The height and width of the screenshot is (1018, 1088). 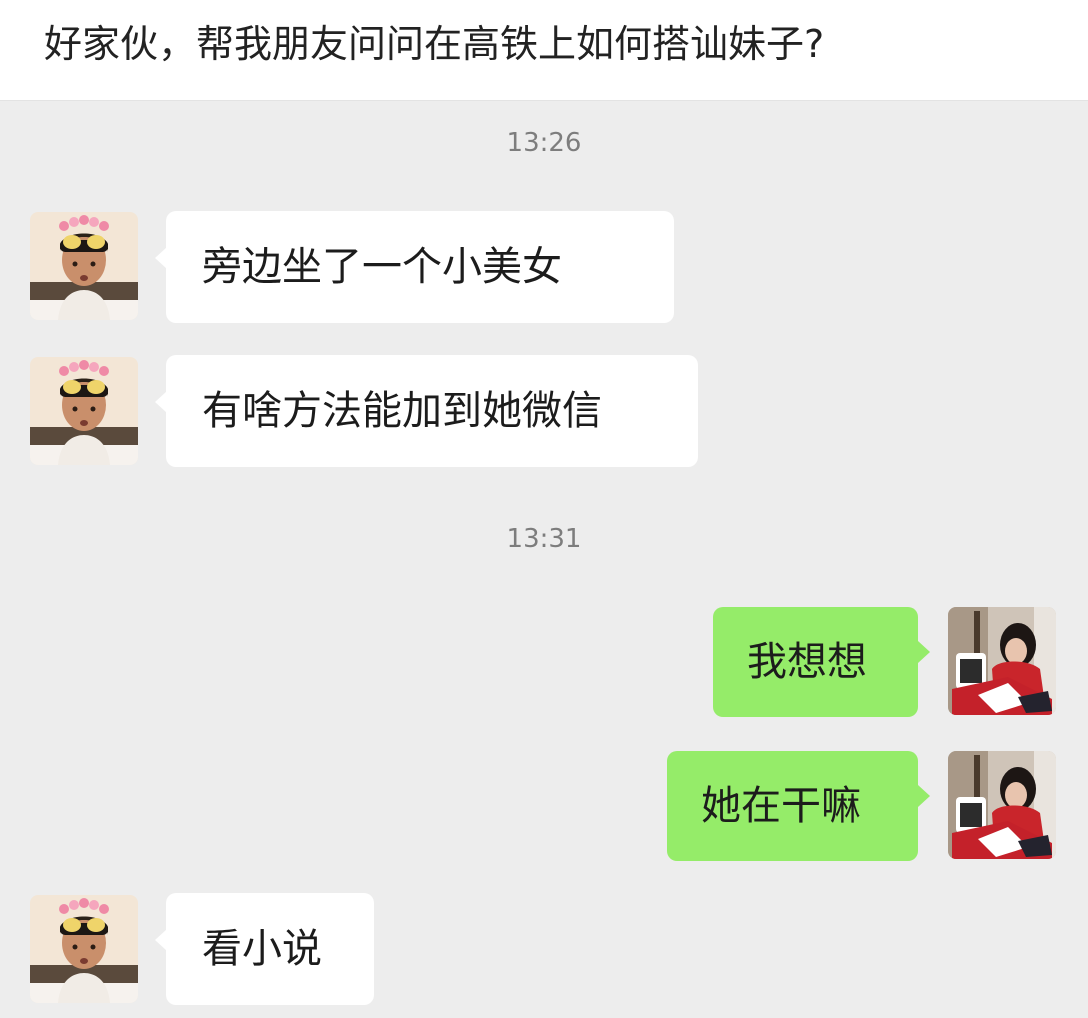 What do you see at coordinates (544, 143) in the screenshot?
I see `timestamp: 13:26` at bounding box center [544, 143].